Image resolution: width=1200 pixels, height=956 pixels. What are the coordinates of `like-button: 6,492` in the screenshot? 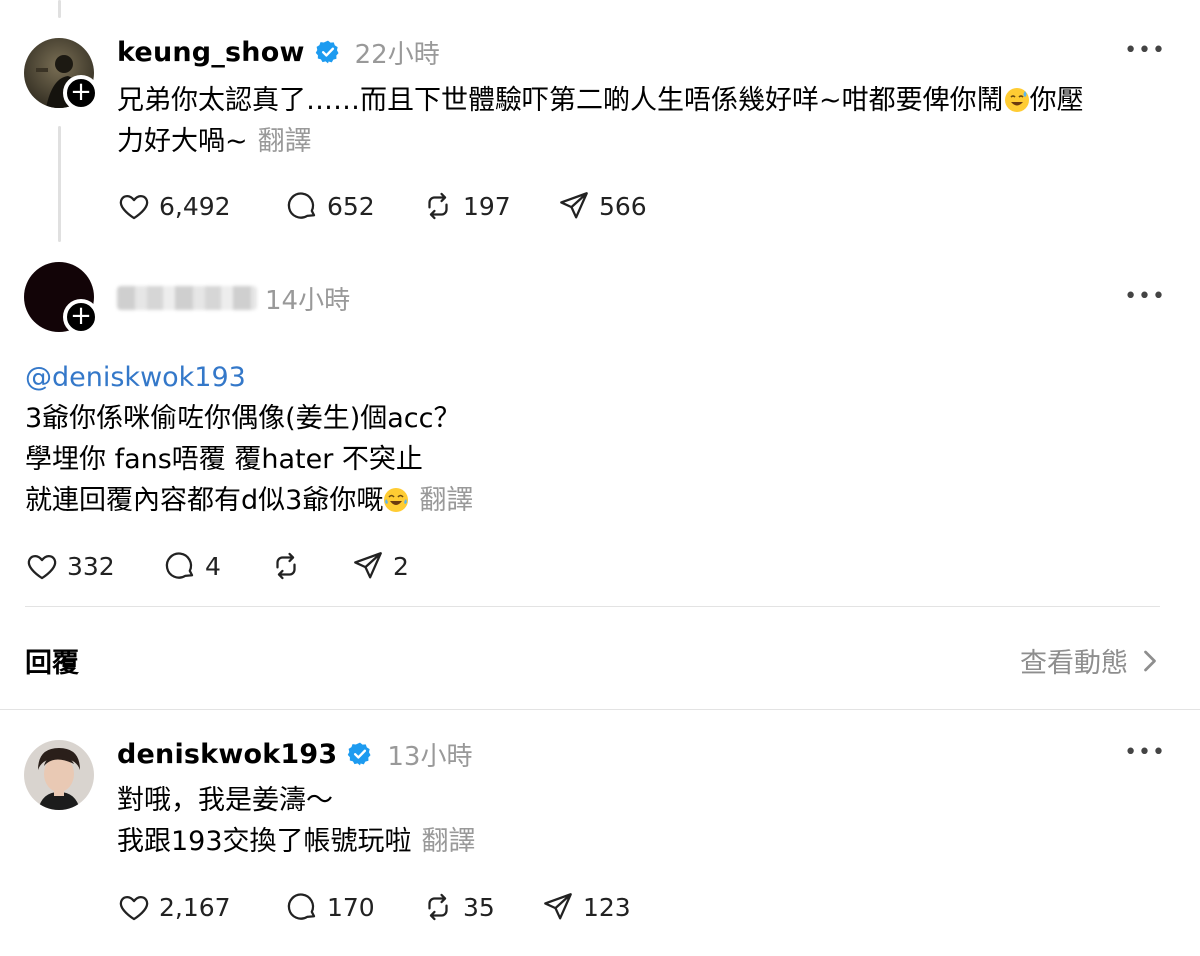 It's located at (201, 206).